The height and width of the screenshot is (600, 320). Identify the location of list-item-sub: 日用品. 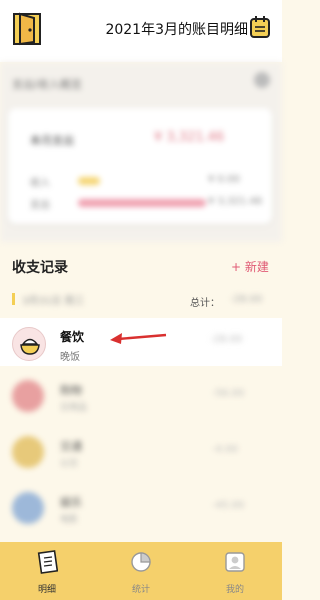
(74, 408).